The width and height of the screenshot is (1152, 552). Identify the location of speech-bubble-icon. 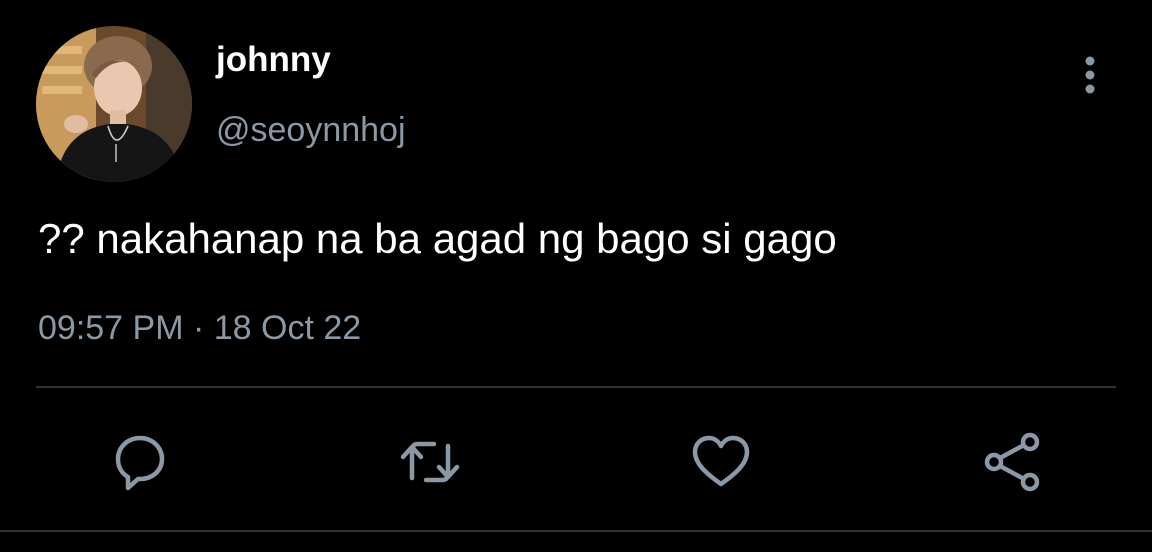
(140, 463).